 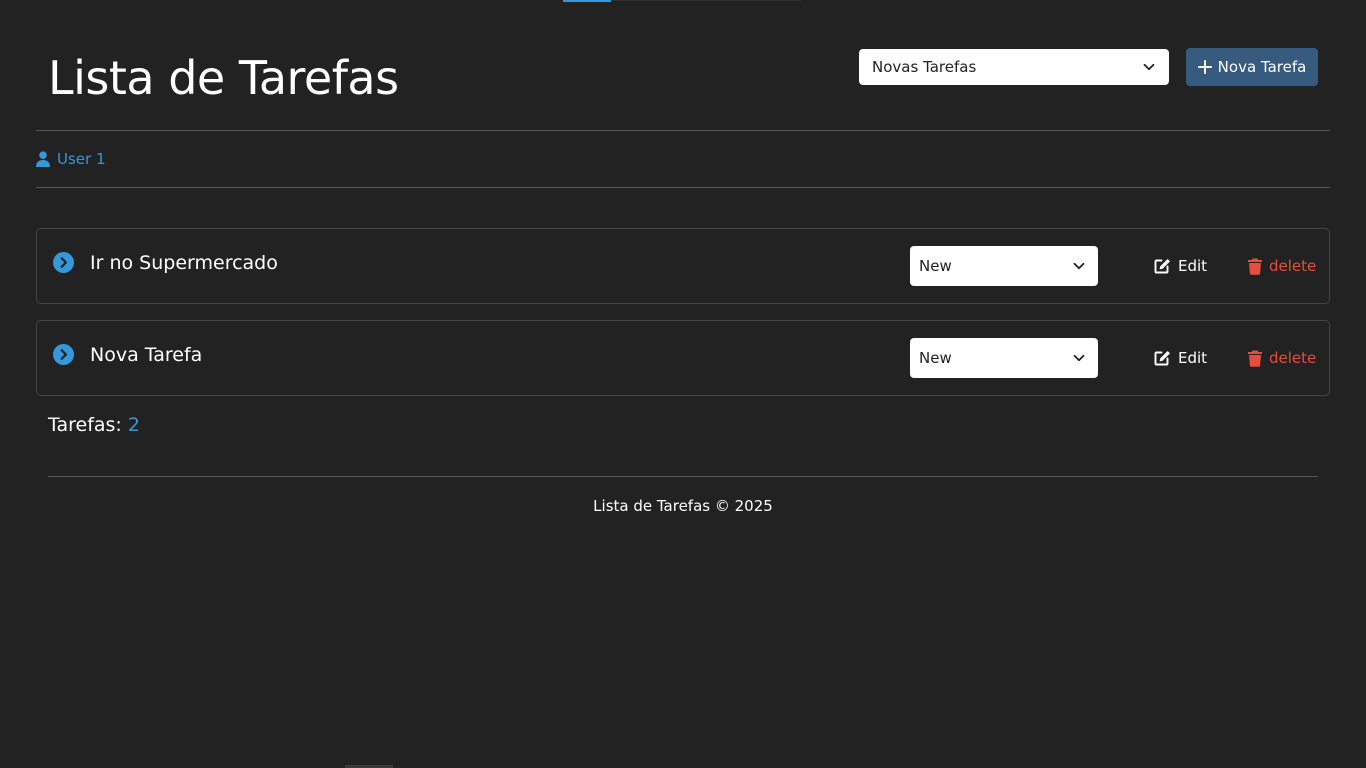 I want to click on user-divider, so click(x=683, y=187).